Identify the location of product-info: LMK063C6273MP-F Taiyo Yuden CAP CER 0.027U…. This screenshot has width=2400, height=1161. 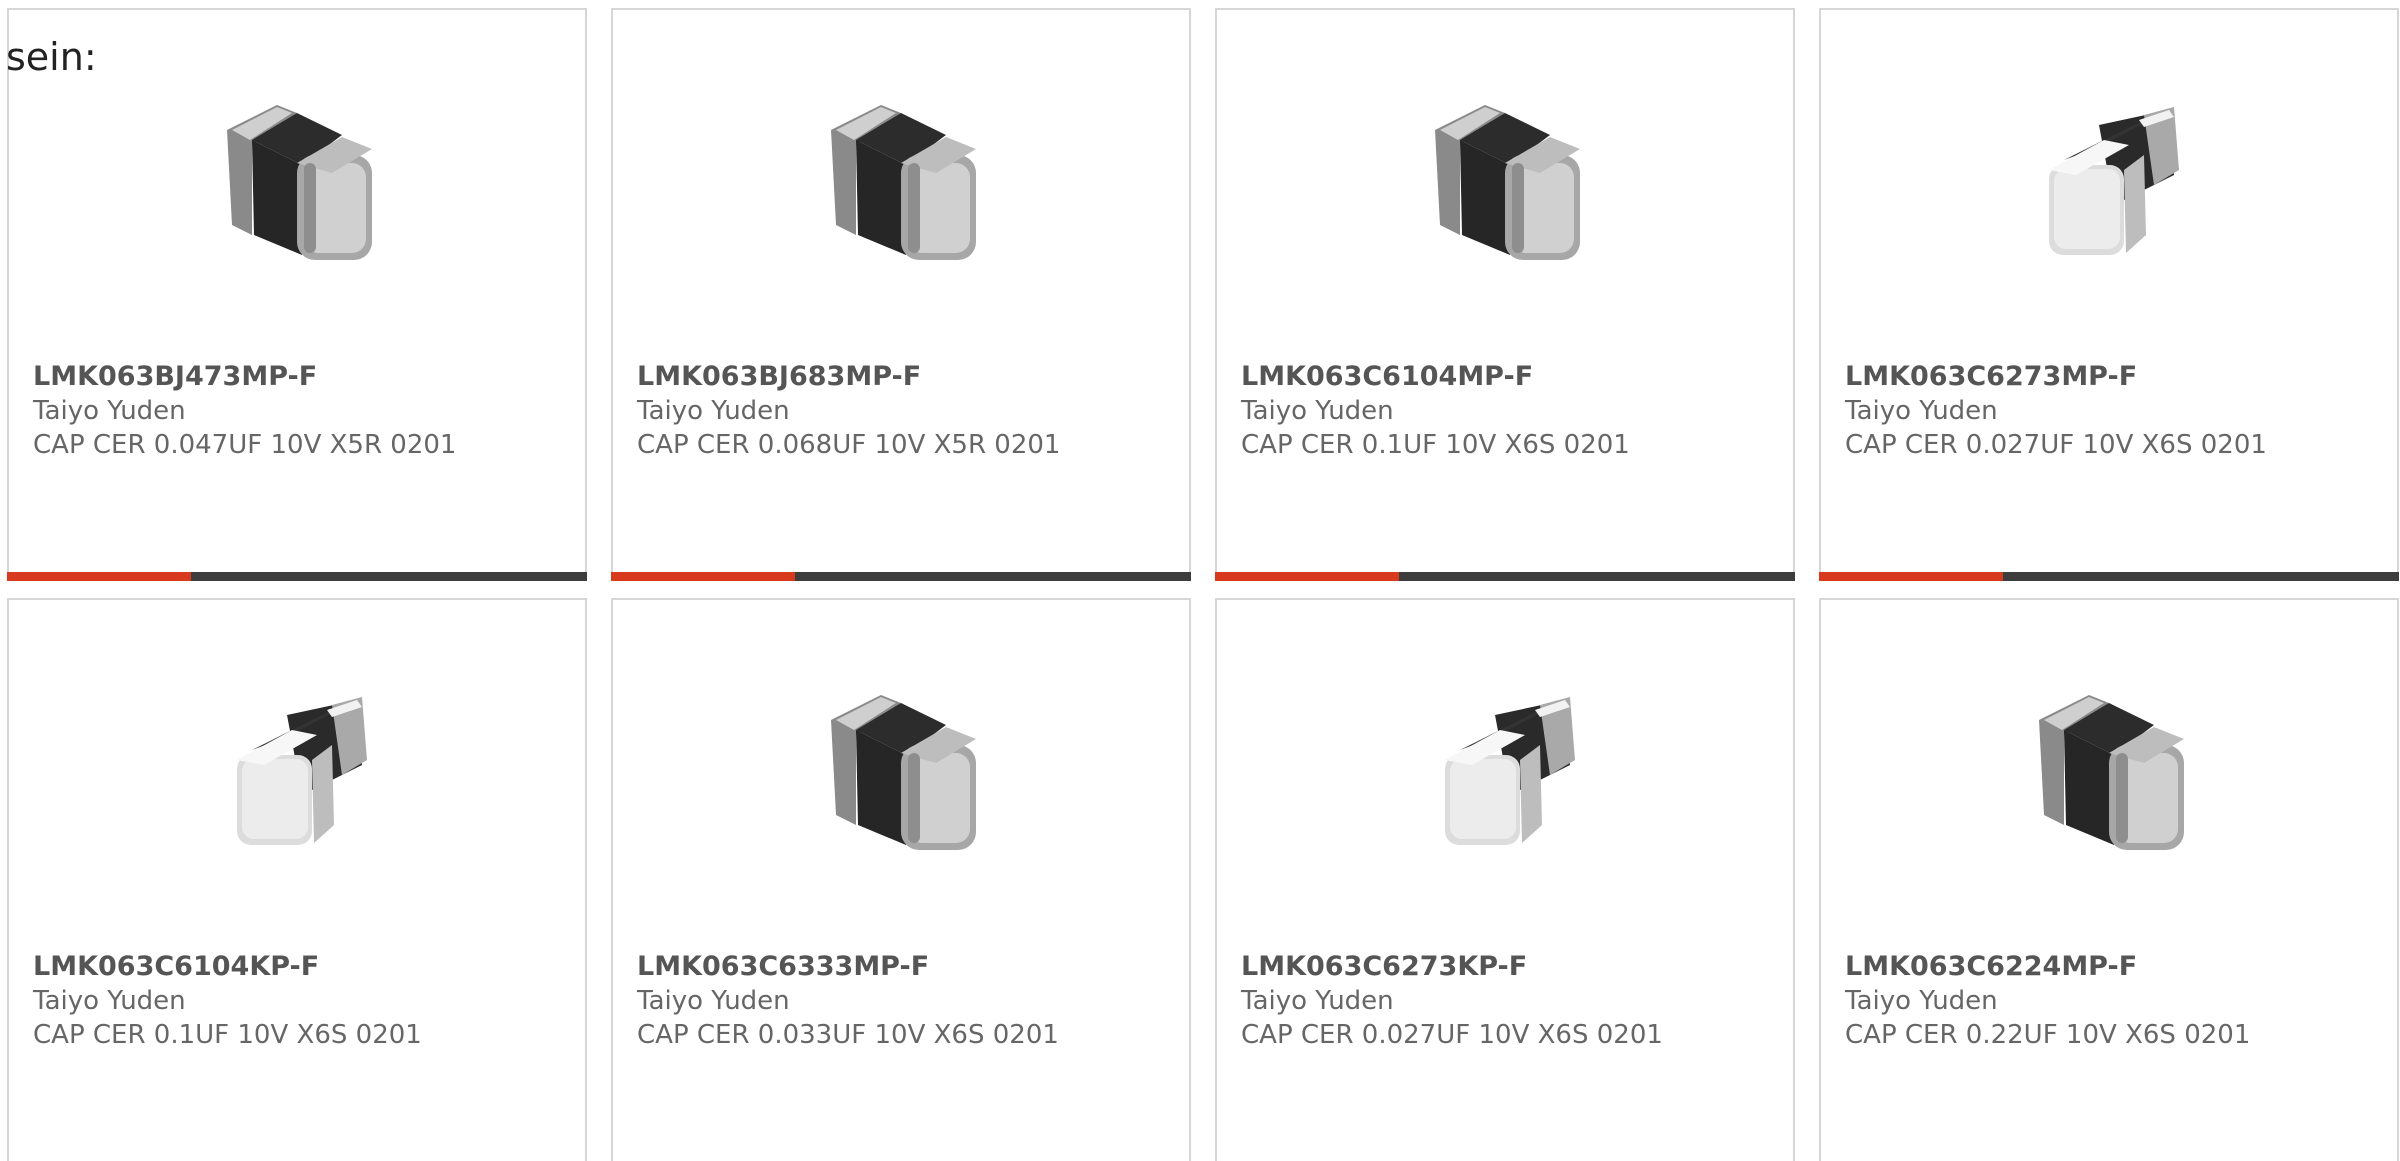
(2116, 411).